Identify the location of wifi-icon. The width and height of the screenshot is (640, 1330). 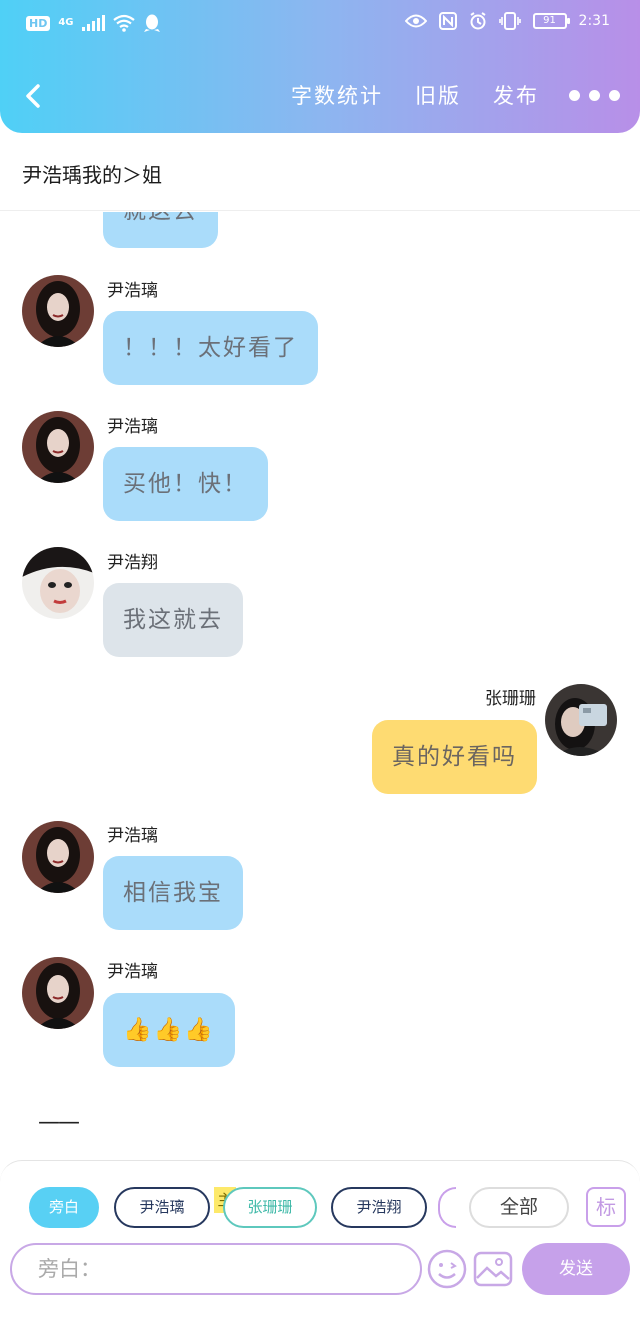
(123, 23).